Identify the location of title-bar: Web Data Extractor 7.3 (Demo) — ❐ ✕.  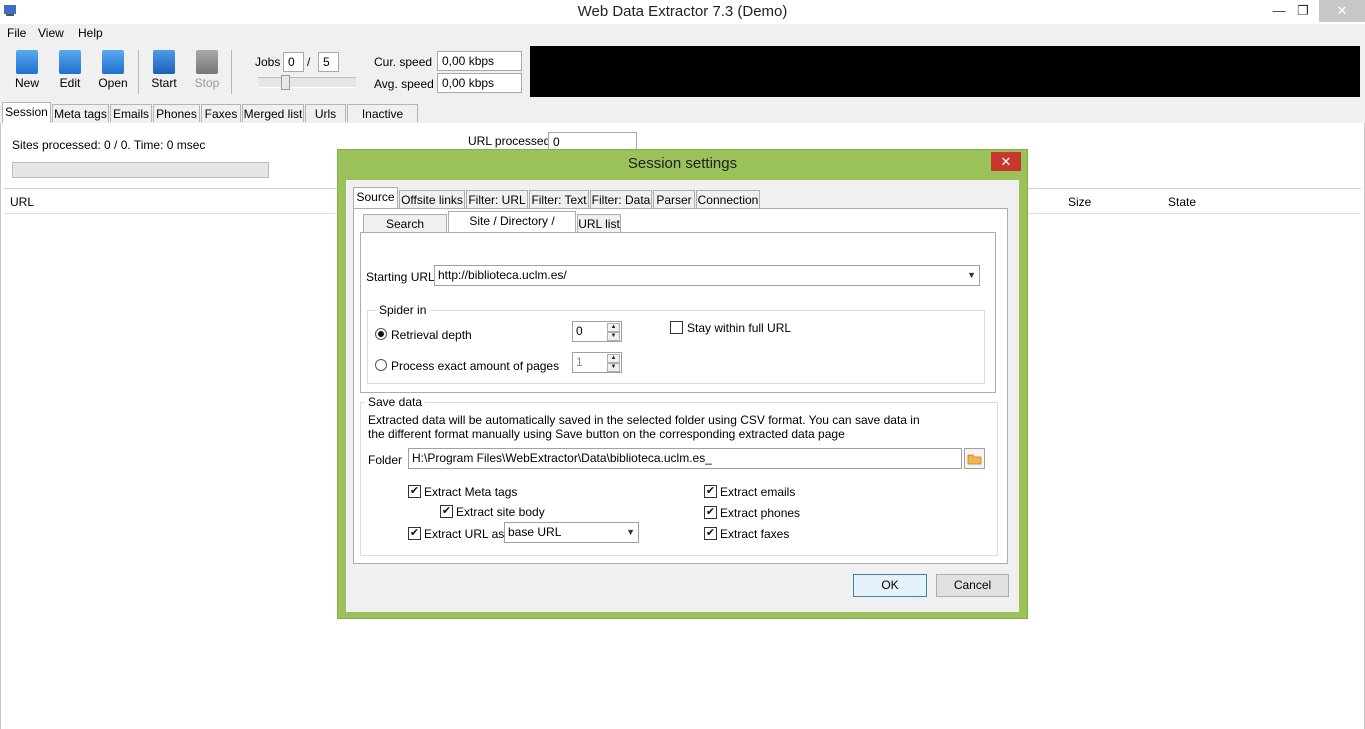
(682, 12).